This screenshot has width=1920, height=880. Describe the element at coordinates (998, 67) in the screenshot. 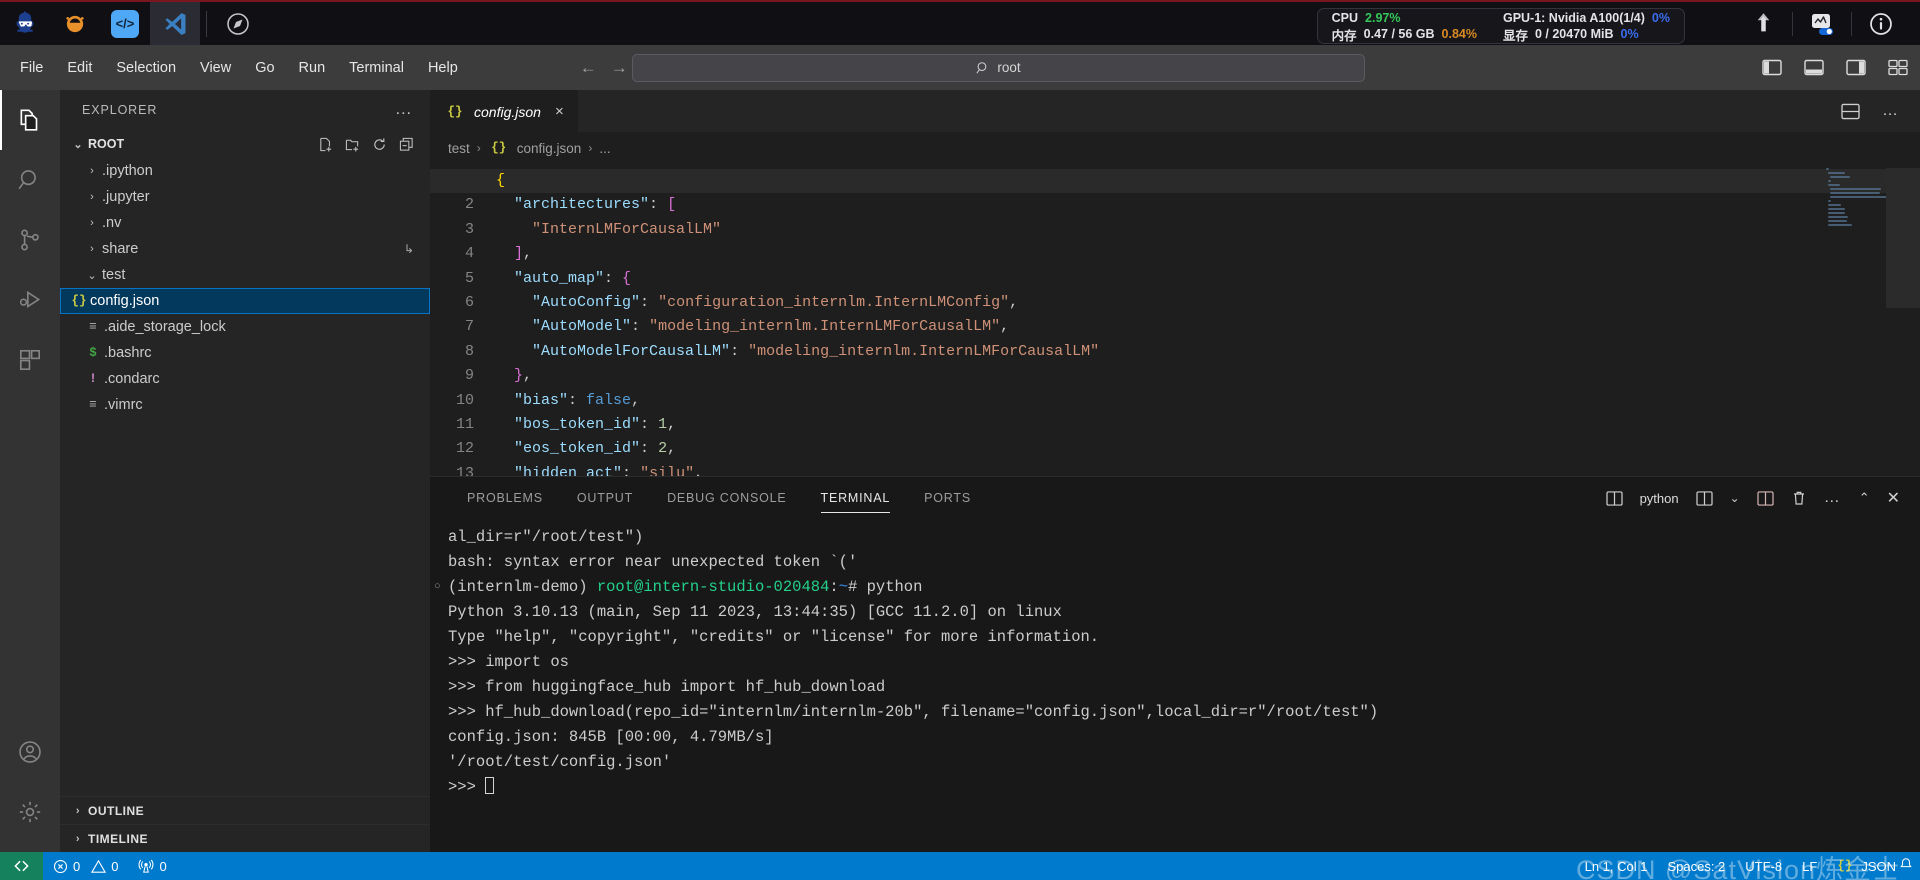

I see `search-input: root` at that location.